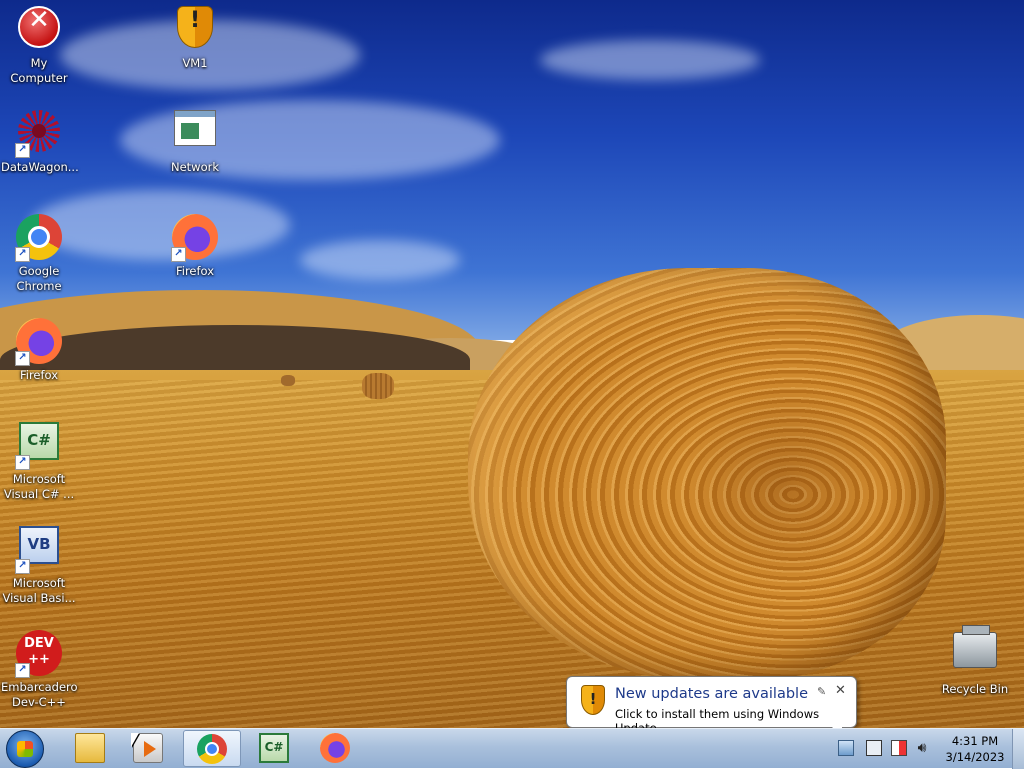 This screenshot has height=769, width=1024. I want to click on desktop-icon-my-computer: ✕ My Computer, so click(39, 43).